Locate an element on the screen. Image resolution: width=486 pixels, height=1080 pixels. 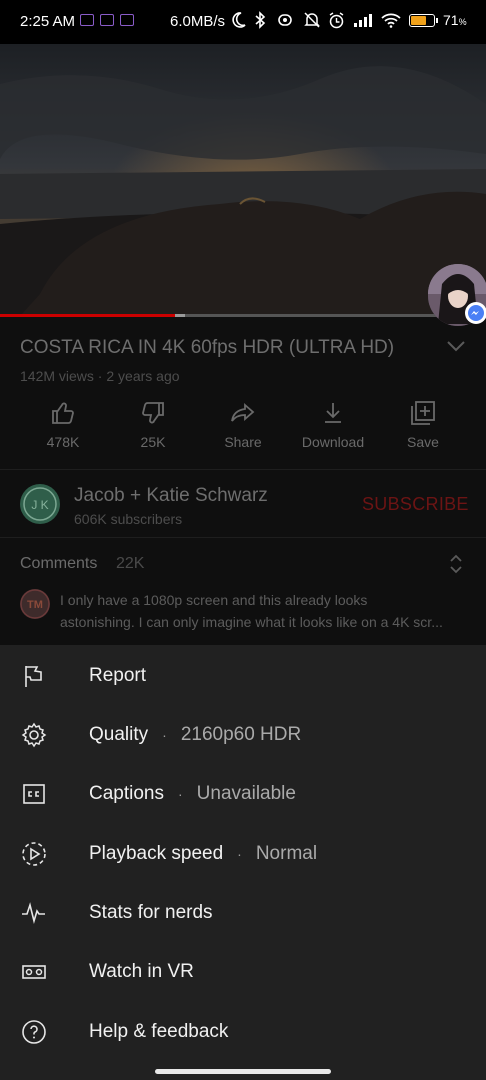
gear-icon is located at coordinates (34, 735).